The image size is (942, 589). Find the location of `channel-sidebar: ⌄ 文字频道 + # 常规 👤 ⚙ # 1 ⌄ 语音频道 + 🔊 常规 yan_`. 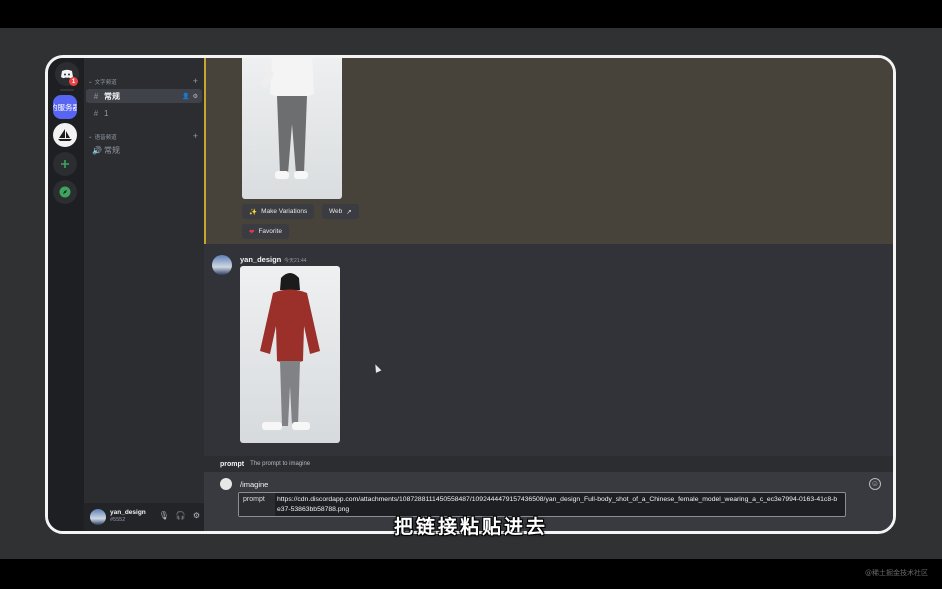

channel-sidebar: ⌄ 文字频道 + # 常规 👤 ⚙ # 1 ⌄ 语音频道 + 🔊 常规 yan_ is located at coordinates (144, 294).